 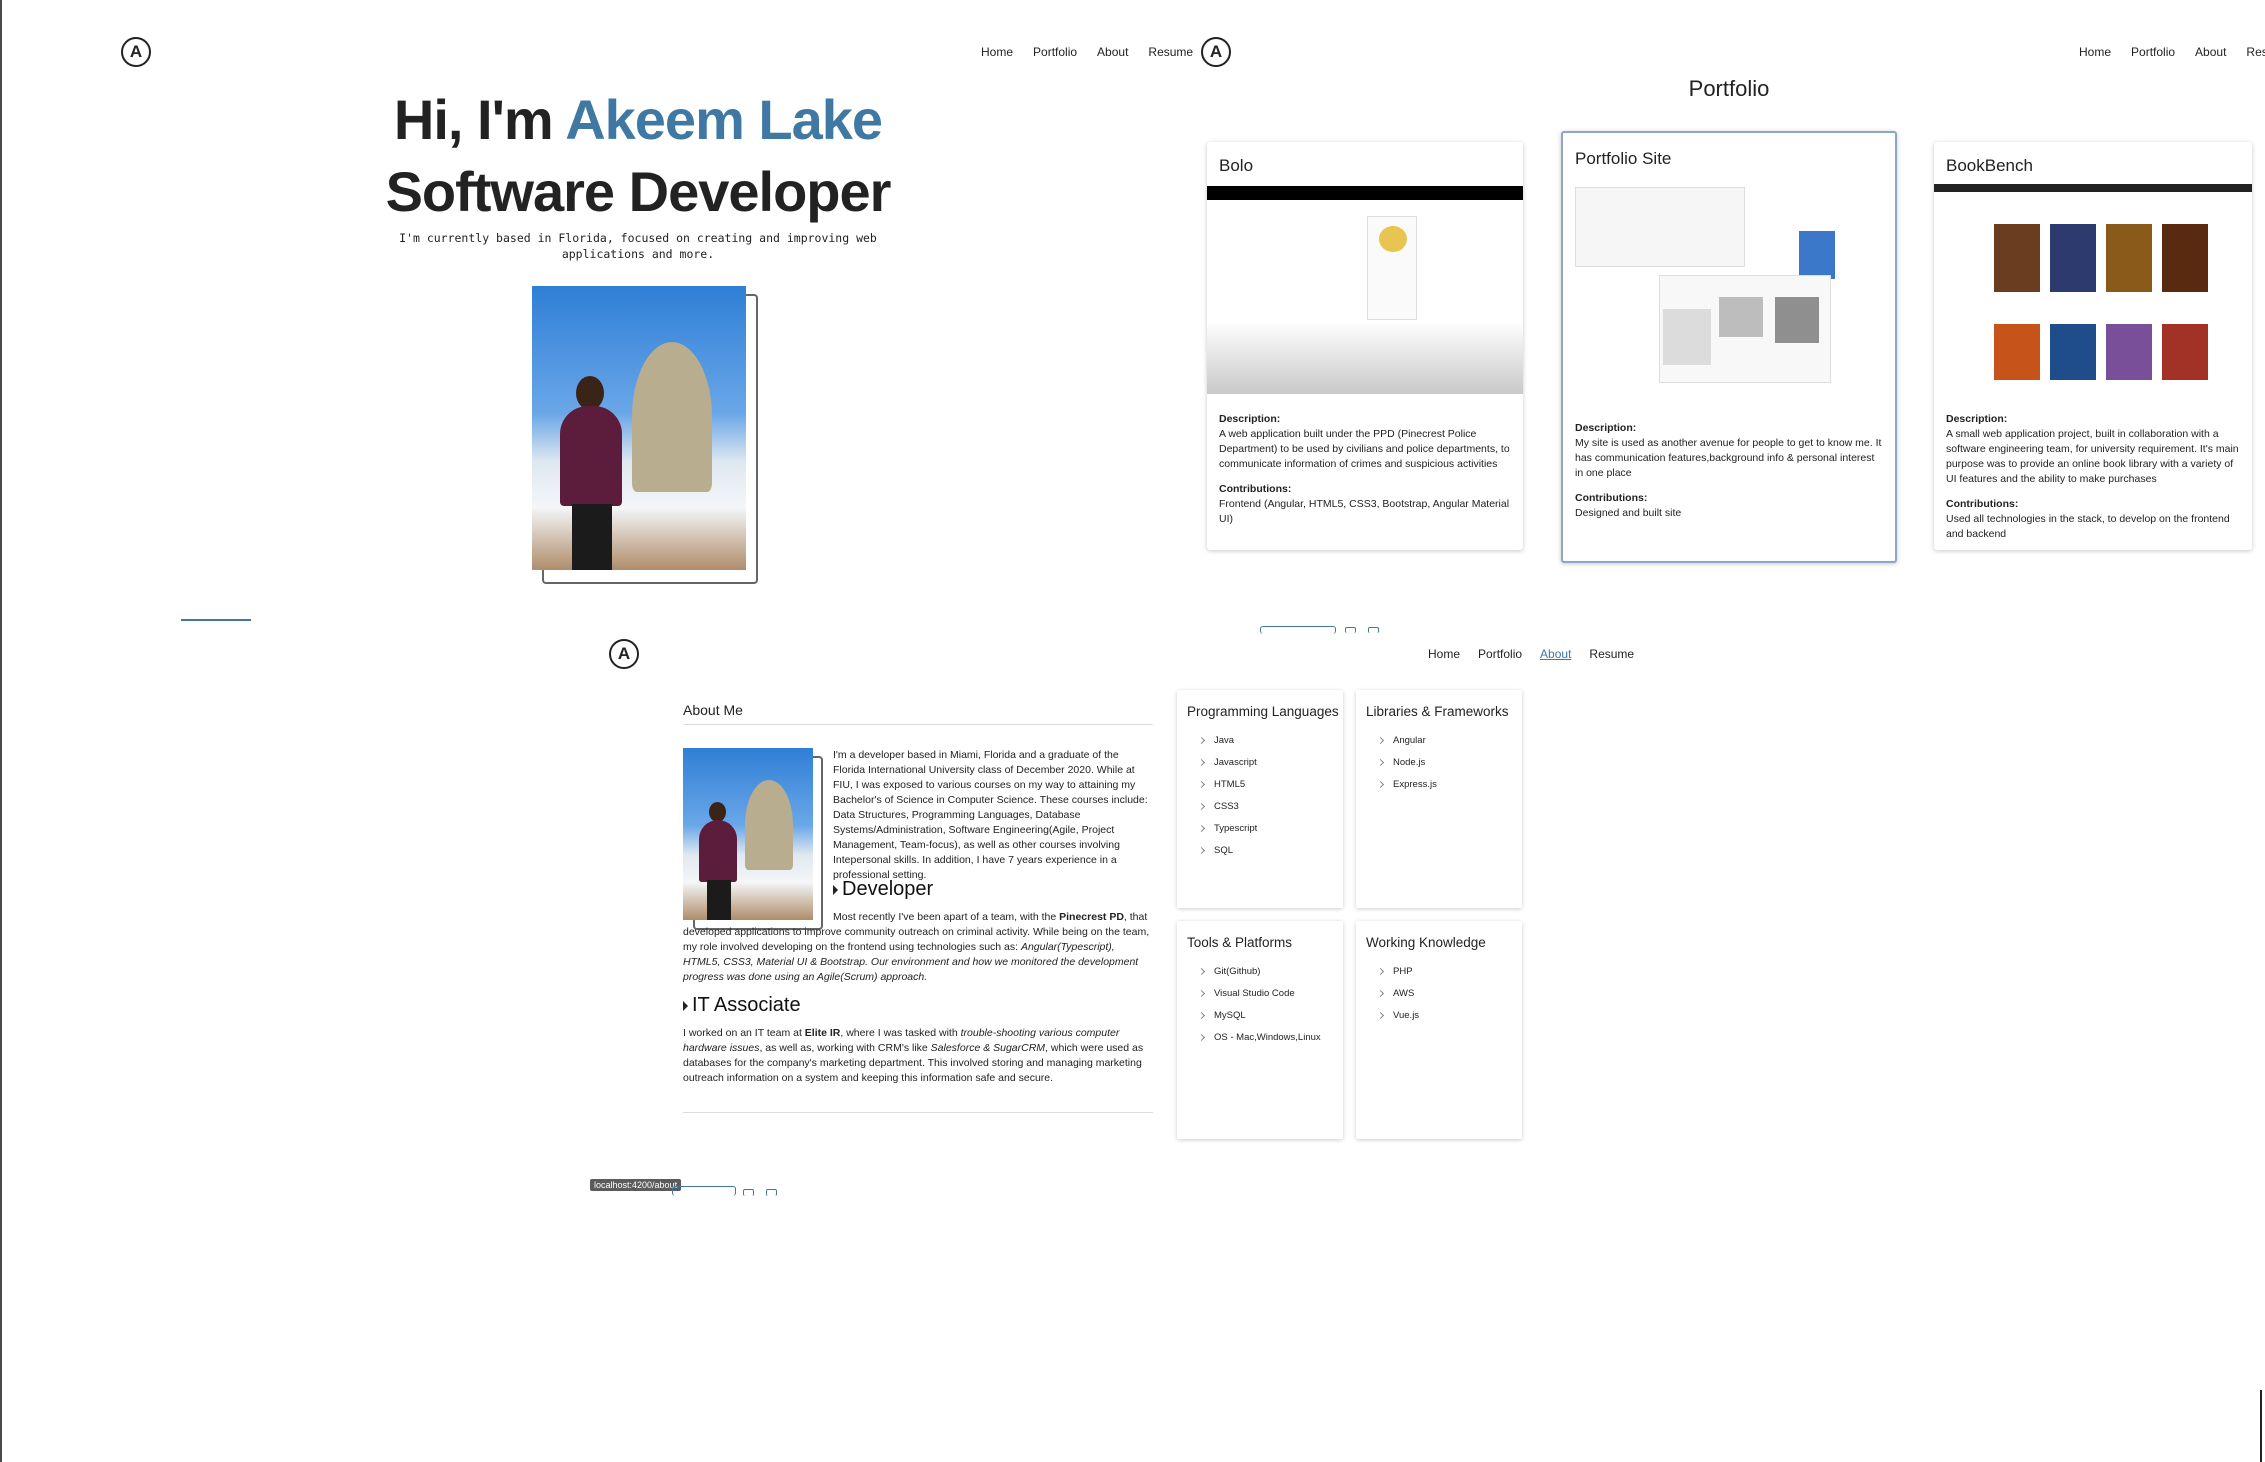 I want to click on scroll-indicator, so click(x=216, y=620).